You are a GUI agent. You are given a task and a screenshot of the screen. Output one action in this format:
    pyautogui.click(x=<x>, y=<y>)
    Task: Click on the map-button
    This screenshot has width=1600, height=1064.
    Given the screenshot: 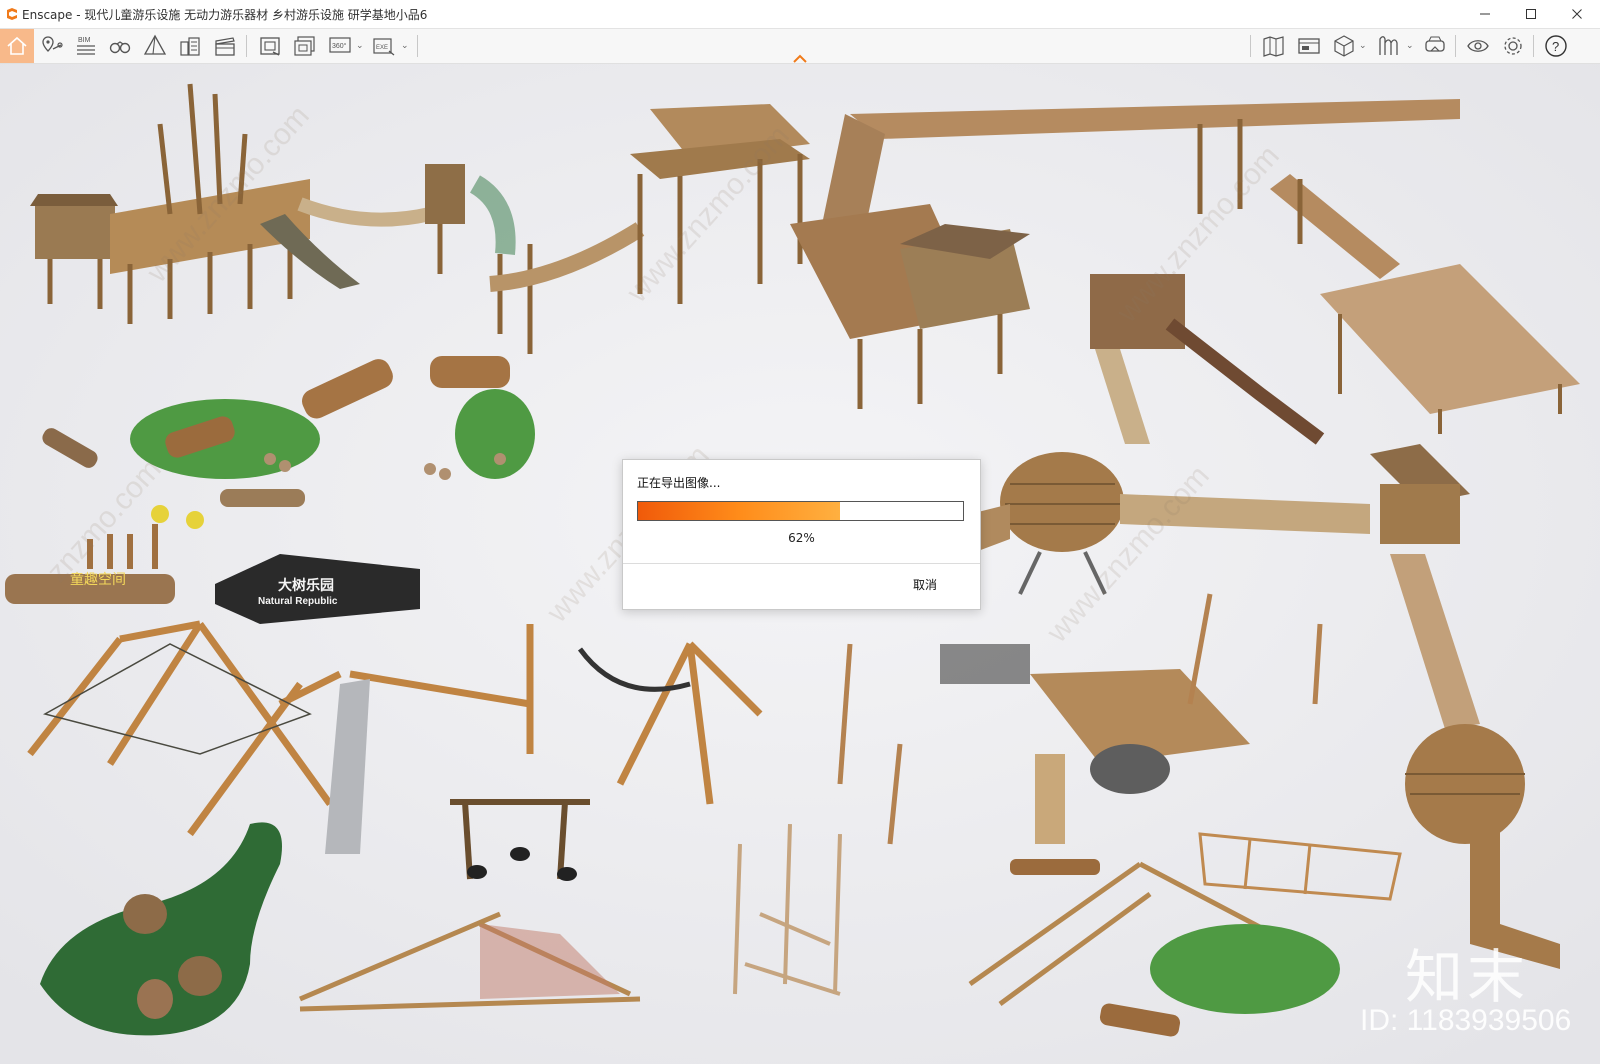 What is the action you would take?
    pyautogui.click(x=1274, y=46)
    